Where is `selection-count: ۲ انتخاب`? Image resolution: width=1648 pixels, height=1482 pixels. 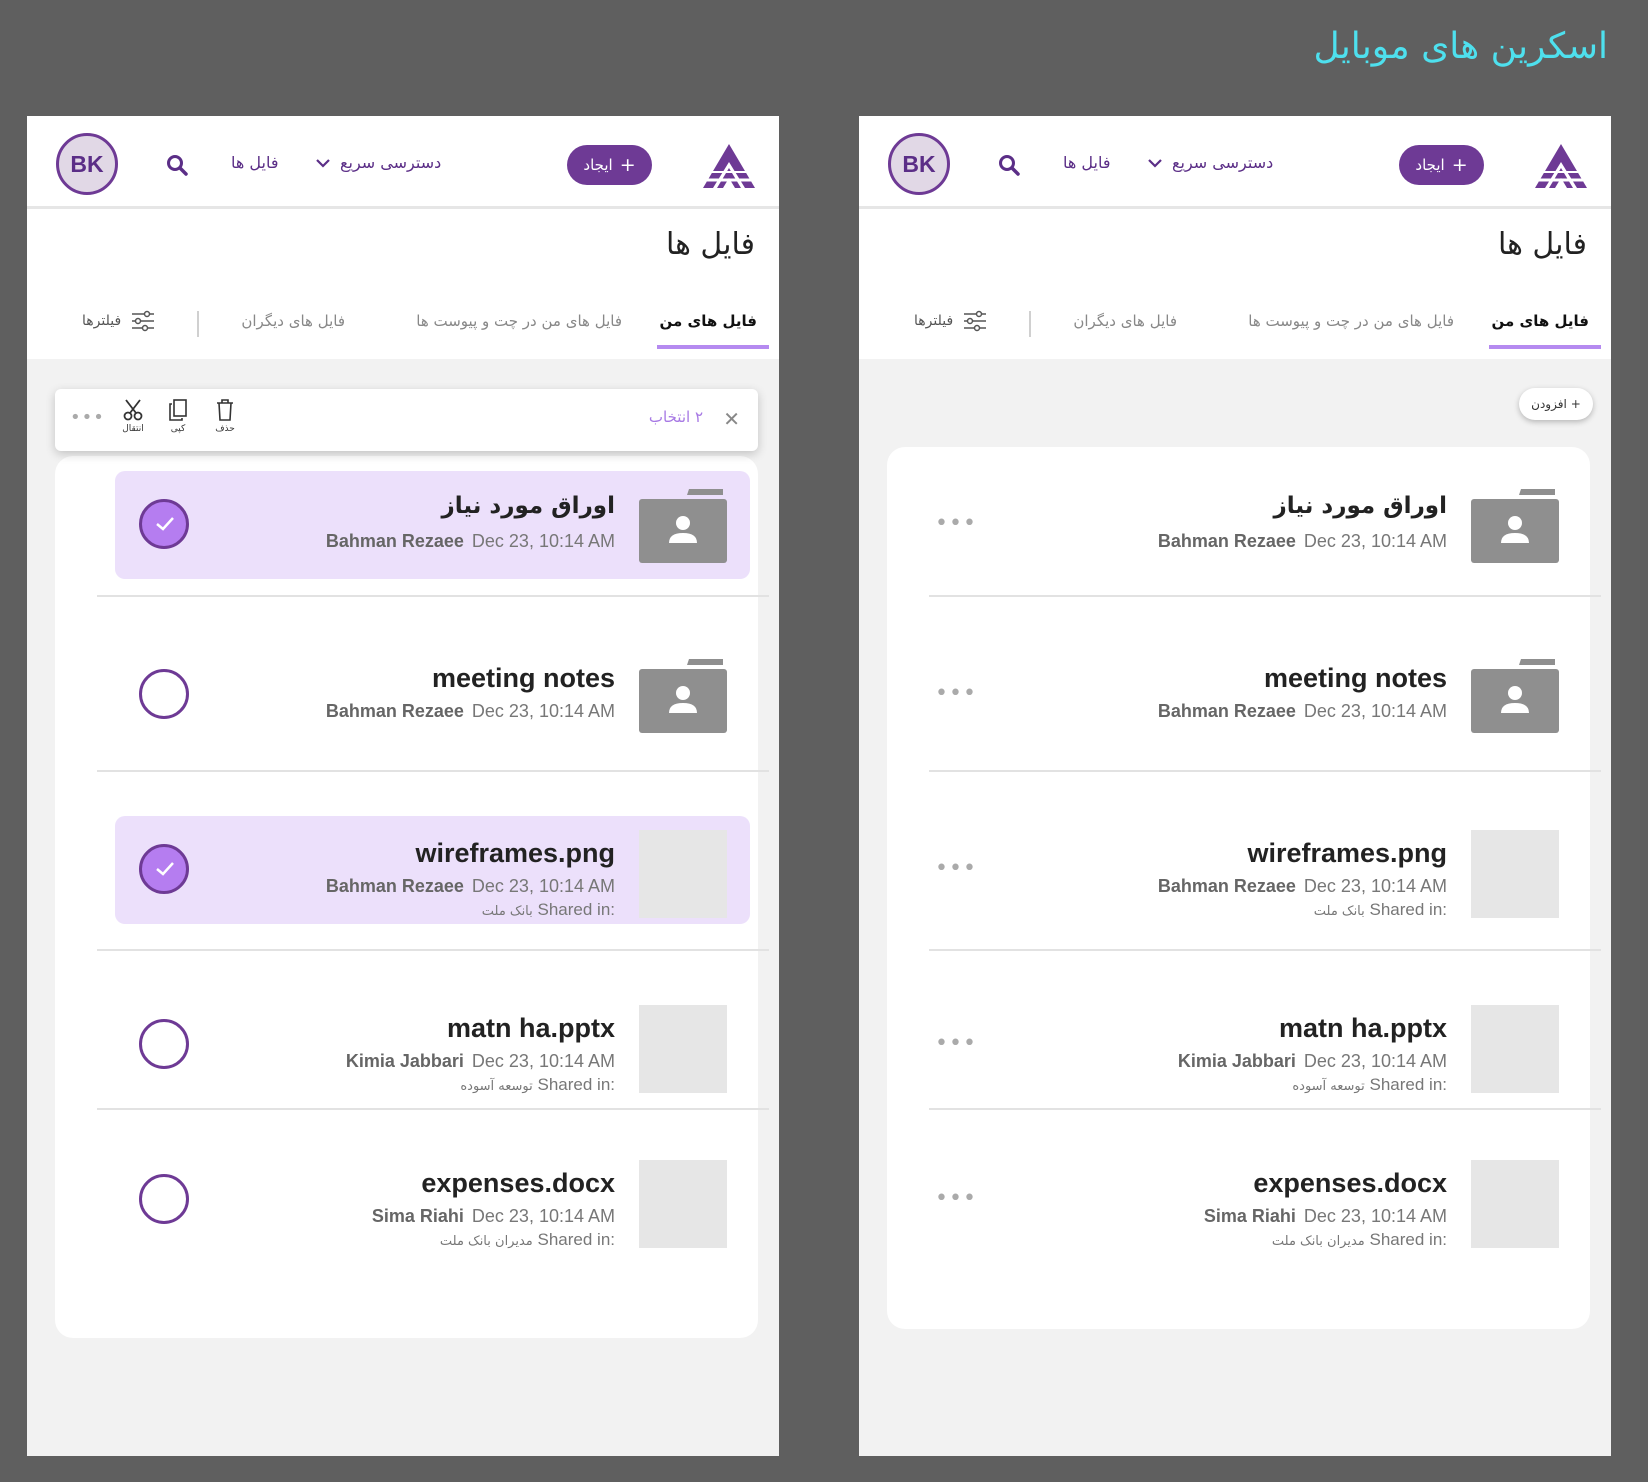 selection-count: ۲ انتخاب is located at coordinates (675, 417).